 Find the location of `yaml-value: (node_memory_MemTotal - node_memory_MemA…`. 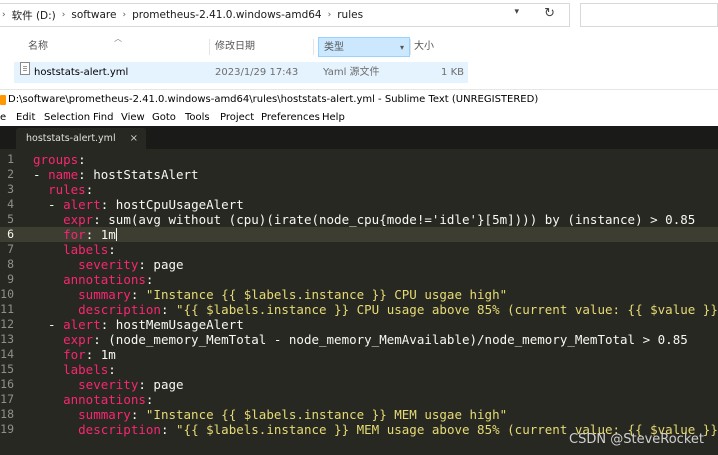

yaml-value: (node_memory_MemTotal - node_memory_MemA… is located at coordinates (394, 339).